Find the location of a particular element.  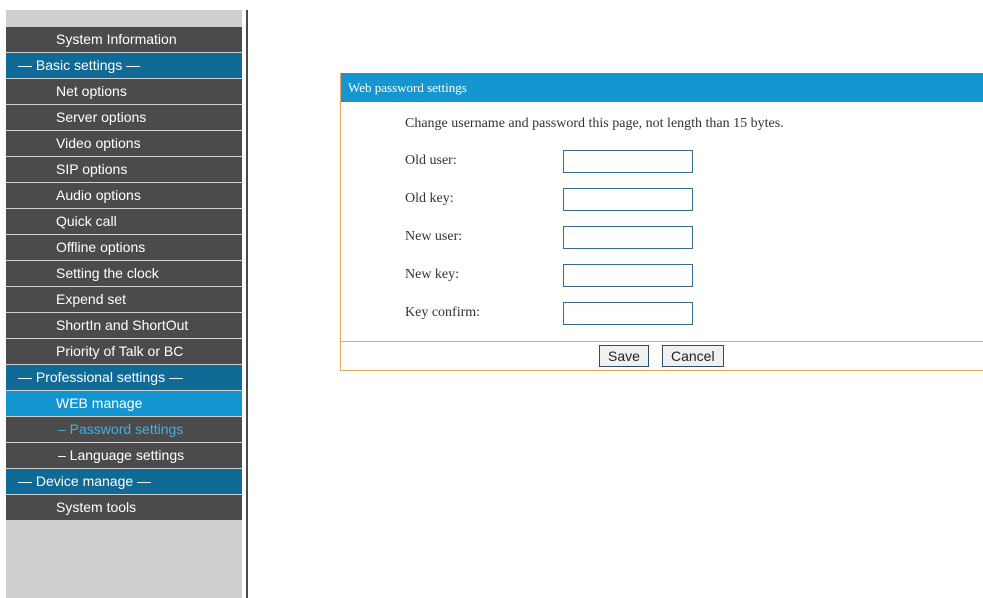

old-key-label: Old key: is located at coordinates (429, 198).